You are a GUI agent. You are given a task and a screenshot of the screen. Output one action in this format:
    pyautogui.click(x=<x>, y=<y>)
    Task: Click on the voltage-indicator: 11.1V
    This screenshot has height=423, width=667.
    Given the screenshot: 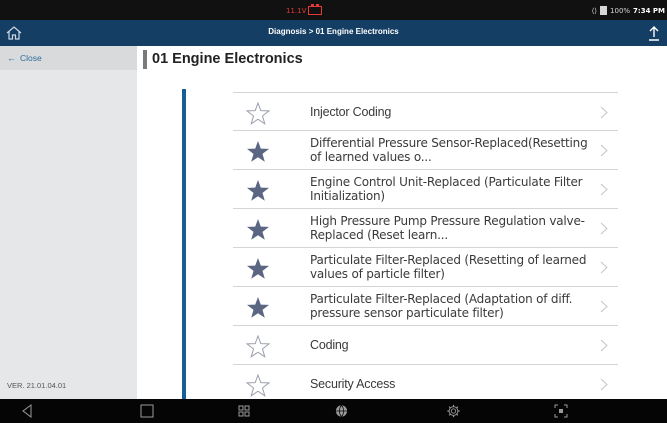 What is the action you would take?
    pyautogui.click(x=304, y=10)
    